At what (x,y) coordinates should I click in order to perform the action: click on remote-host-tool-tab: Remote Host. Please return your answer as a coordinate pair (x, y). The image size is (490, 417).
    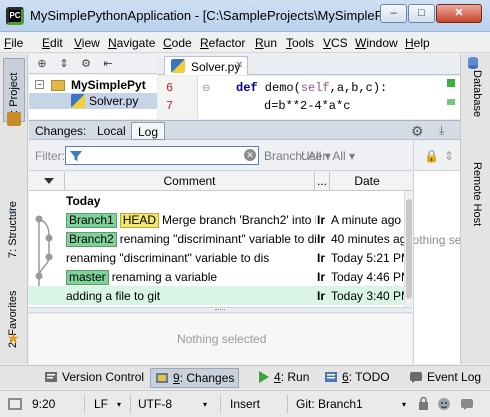
    Looking at the image, I should click on (474, 195).